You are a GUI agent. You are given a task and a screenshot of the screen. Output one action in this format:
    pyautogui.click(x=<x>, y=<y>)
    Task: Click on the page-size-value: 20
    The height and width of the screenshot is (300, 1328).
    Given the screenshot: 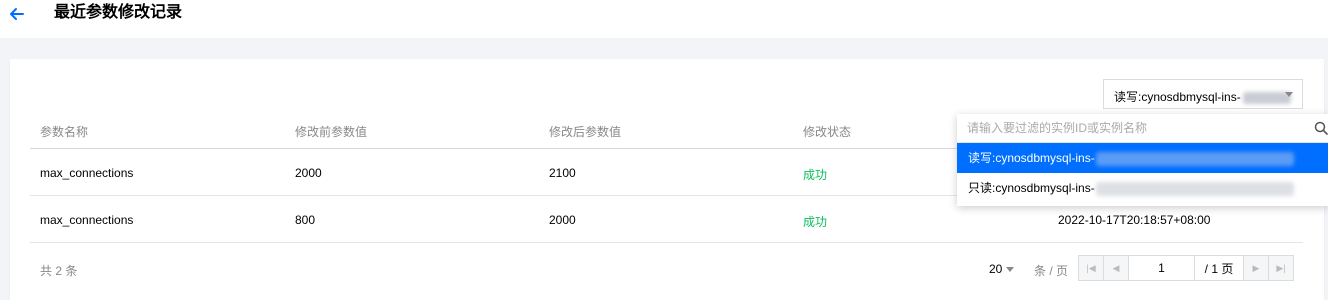 What is the action you would take?
    pyautogui.click(x=996, y=269)
    